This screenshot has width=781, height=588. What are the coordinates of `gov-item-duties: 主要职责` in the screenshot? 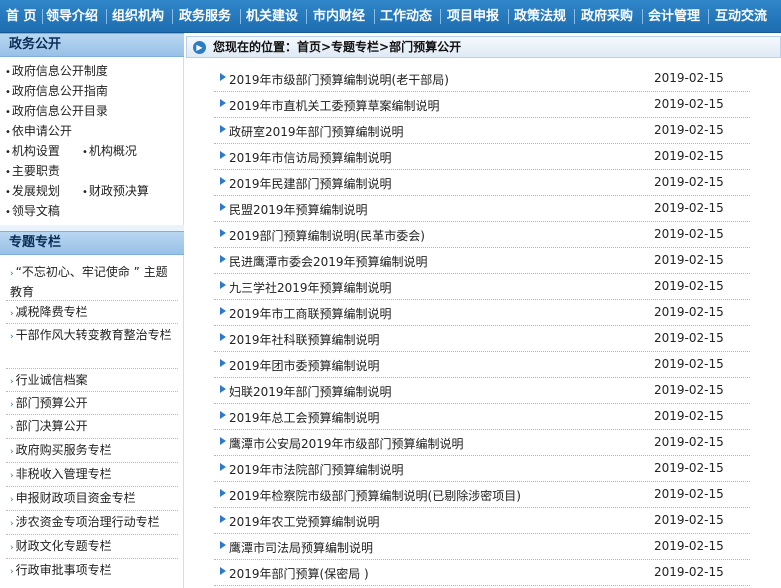 It's located at (32, 170).